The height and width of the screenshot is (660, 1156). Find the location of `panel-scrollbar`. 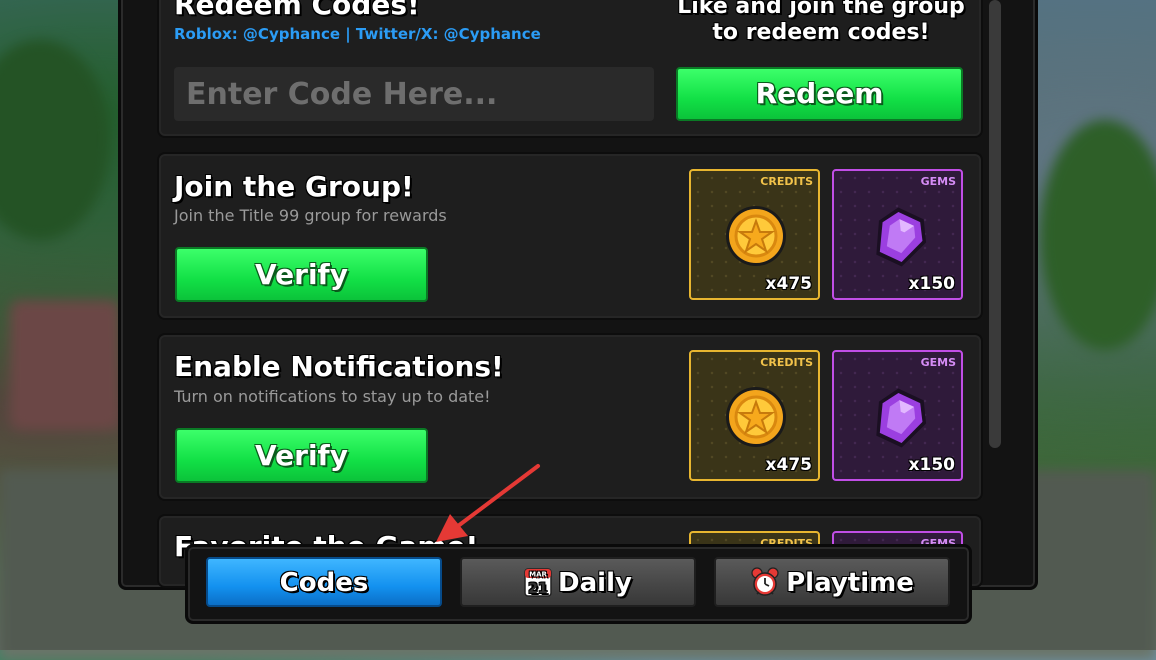

panel-scrollbar is located at coordinates (995, 224).